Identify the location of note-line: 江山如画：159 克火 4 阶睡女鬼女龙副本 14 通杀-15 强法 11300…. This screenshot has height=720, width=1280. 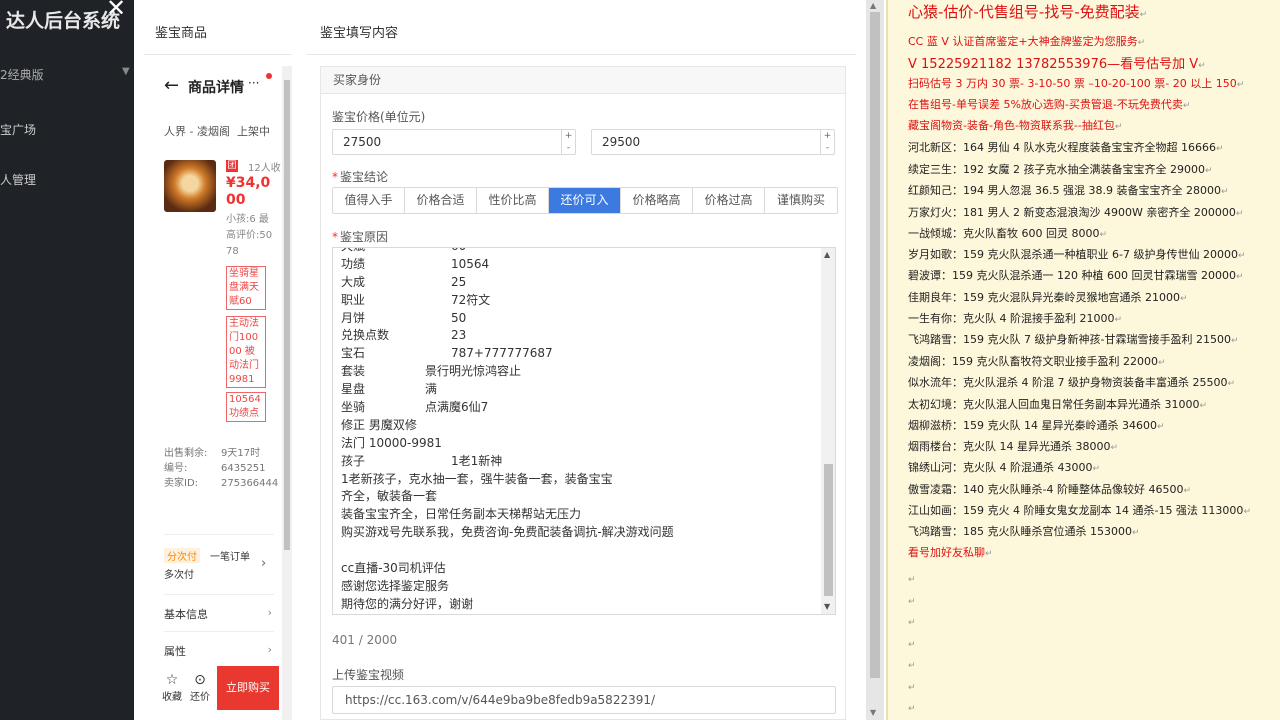
(1079, 510).